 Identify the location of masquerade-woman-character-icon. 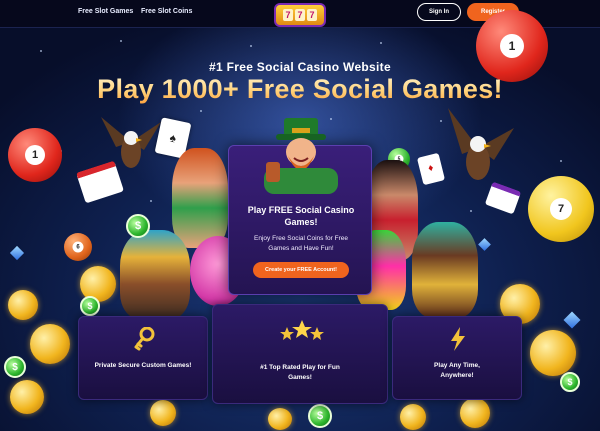
(445, 270).